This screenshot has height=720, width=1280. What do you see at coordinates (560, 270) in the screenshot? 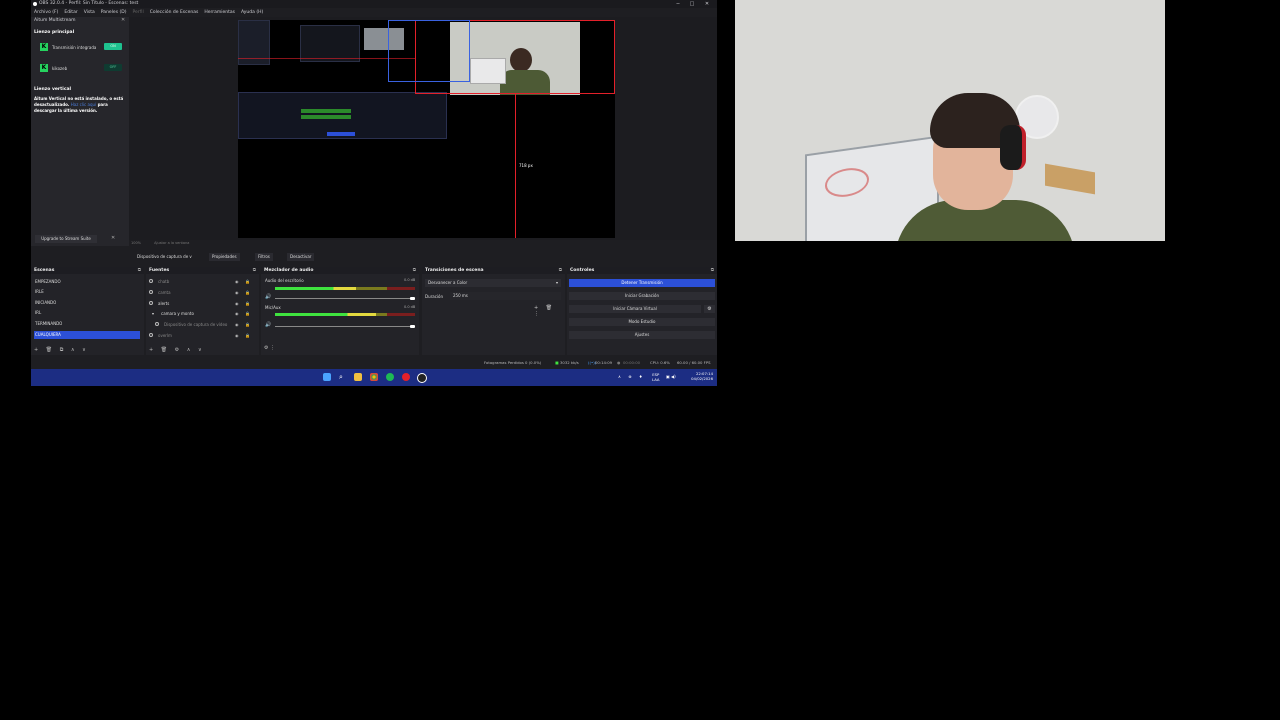
I see `transitions-pane-icon: ⧉` at bounding box center [560, 270].